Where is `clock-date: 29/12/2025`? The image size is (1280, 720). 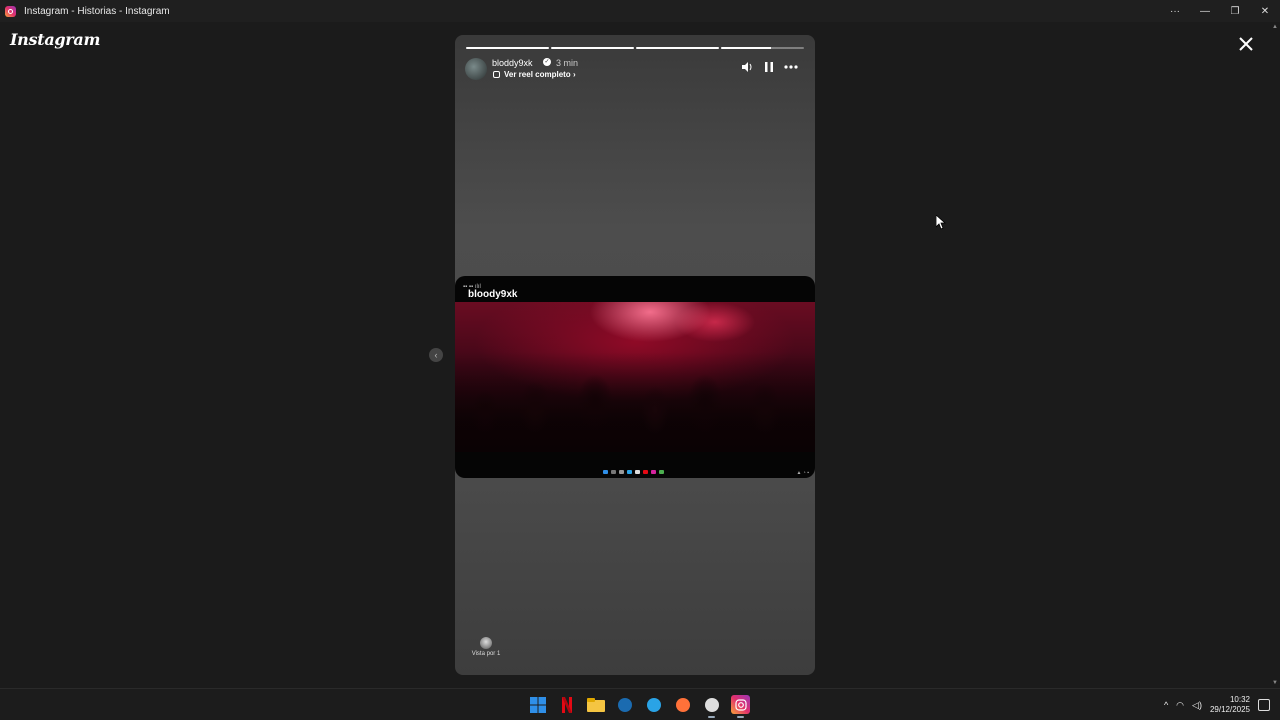 clock-date: 29/12/2025 is located at coordinates (1229, 709).